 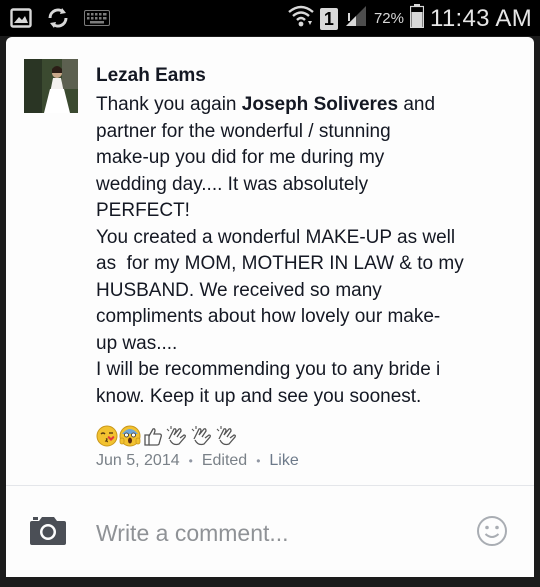 I want to click on comment-line-text: and, so click(x=417, y=104).